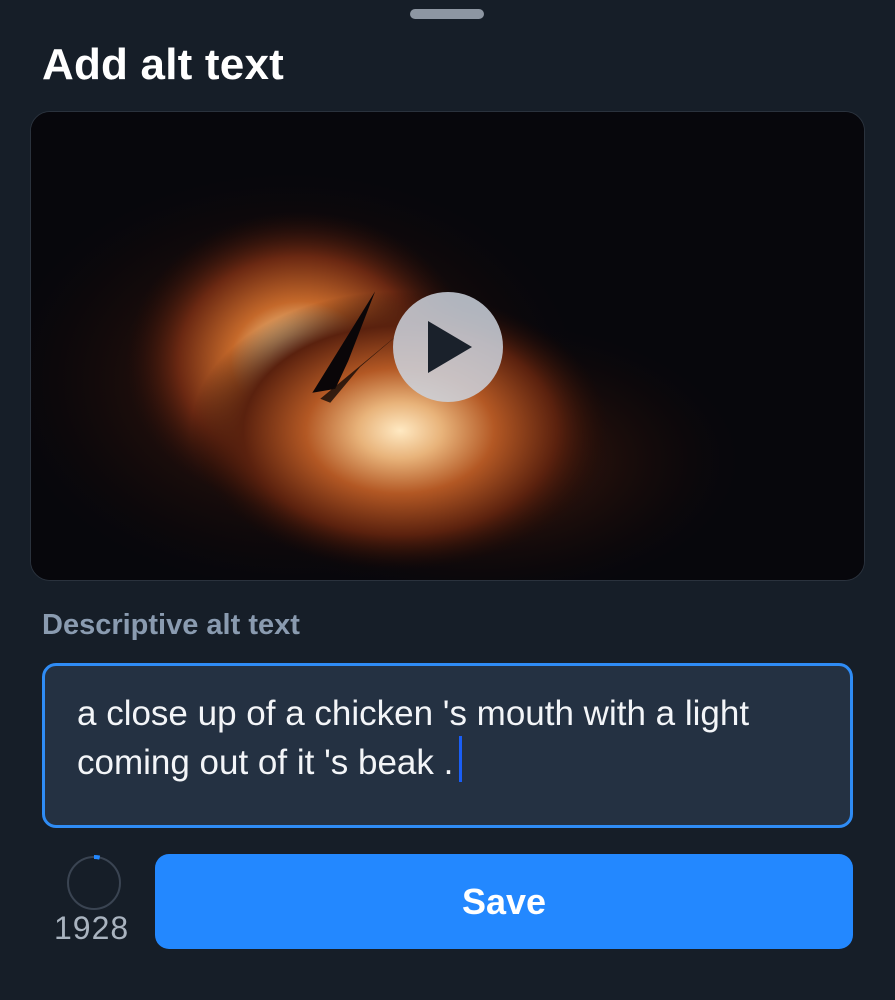 This screenshot has height=1000, width=895. Describe the element at coordinates (171, 625) in the screenshot. I see `alt-text-label: Descriptive alt text` at that location.